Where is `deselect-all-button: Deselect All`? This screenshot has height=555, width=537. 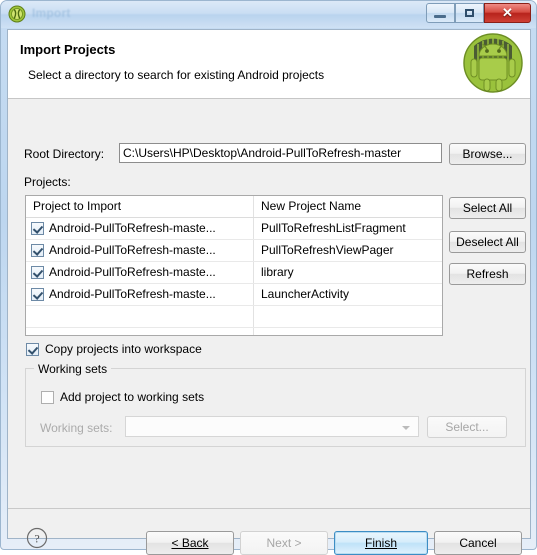
deselect-all-button: Deselect All is located at coordinates (487, 242).